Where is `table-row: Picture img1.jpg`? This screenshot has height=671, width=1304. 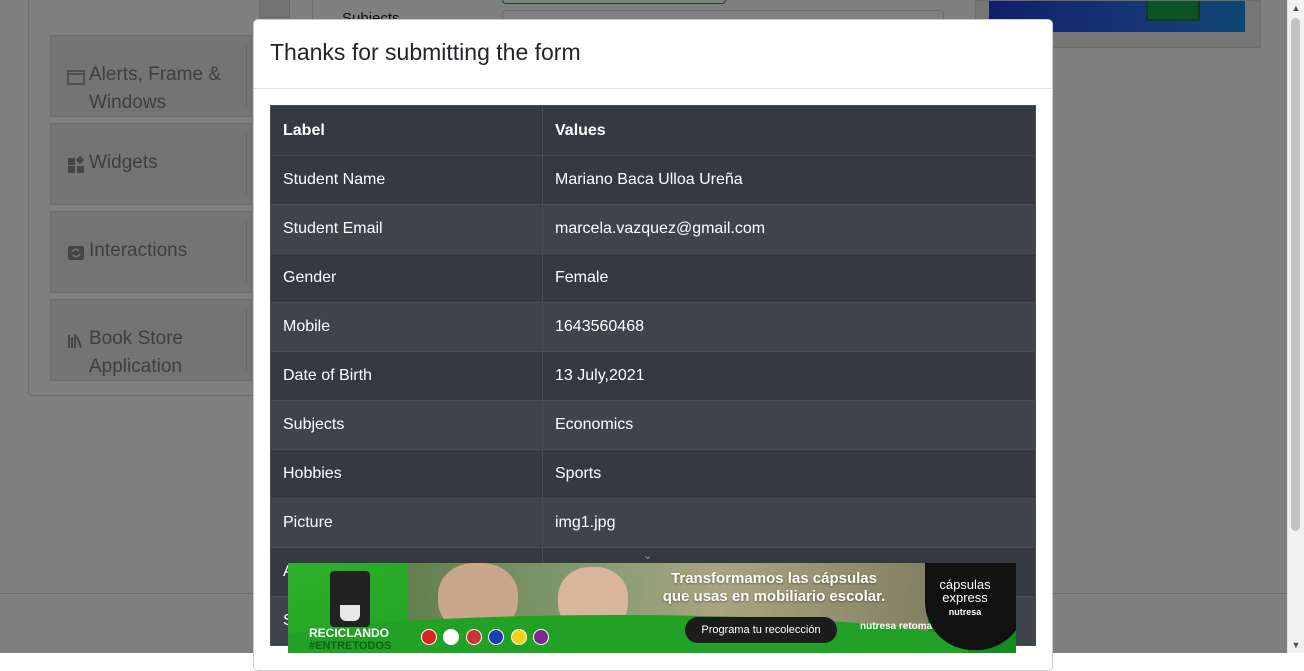
table-row: Picture img1.jpg is located at coordinates (653, 523).